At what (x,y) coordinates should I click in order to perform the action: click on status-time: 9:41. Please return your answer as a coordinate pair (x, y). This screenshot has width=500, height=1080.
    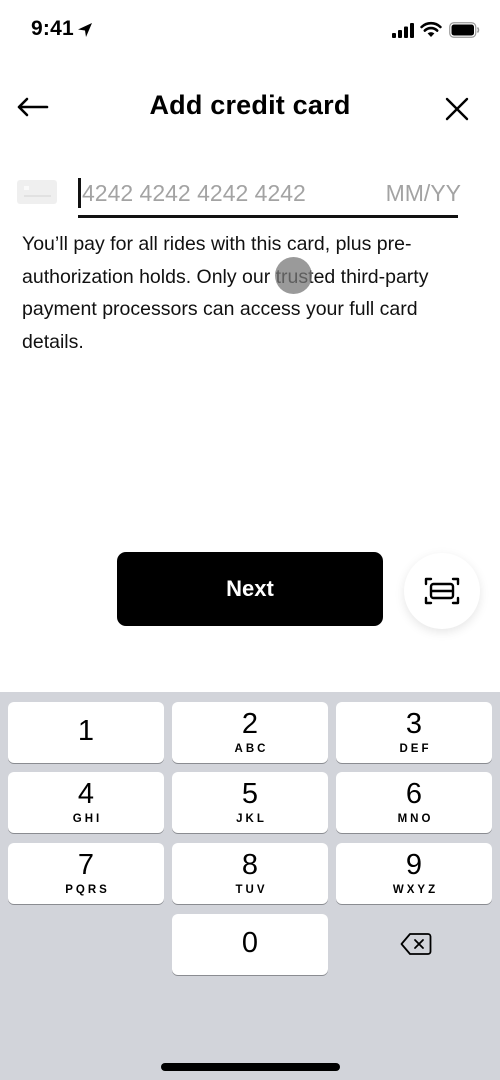
    Looking at the image, I should click on (52, 28).